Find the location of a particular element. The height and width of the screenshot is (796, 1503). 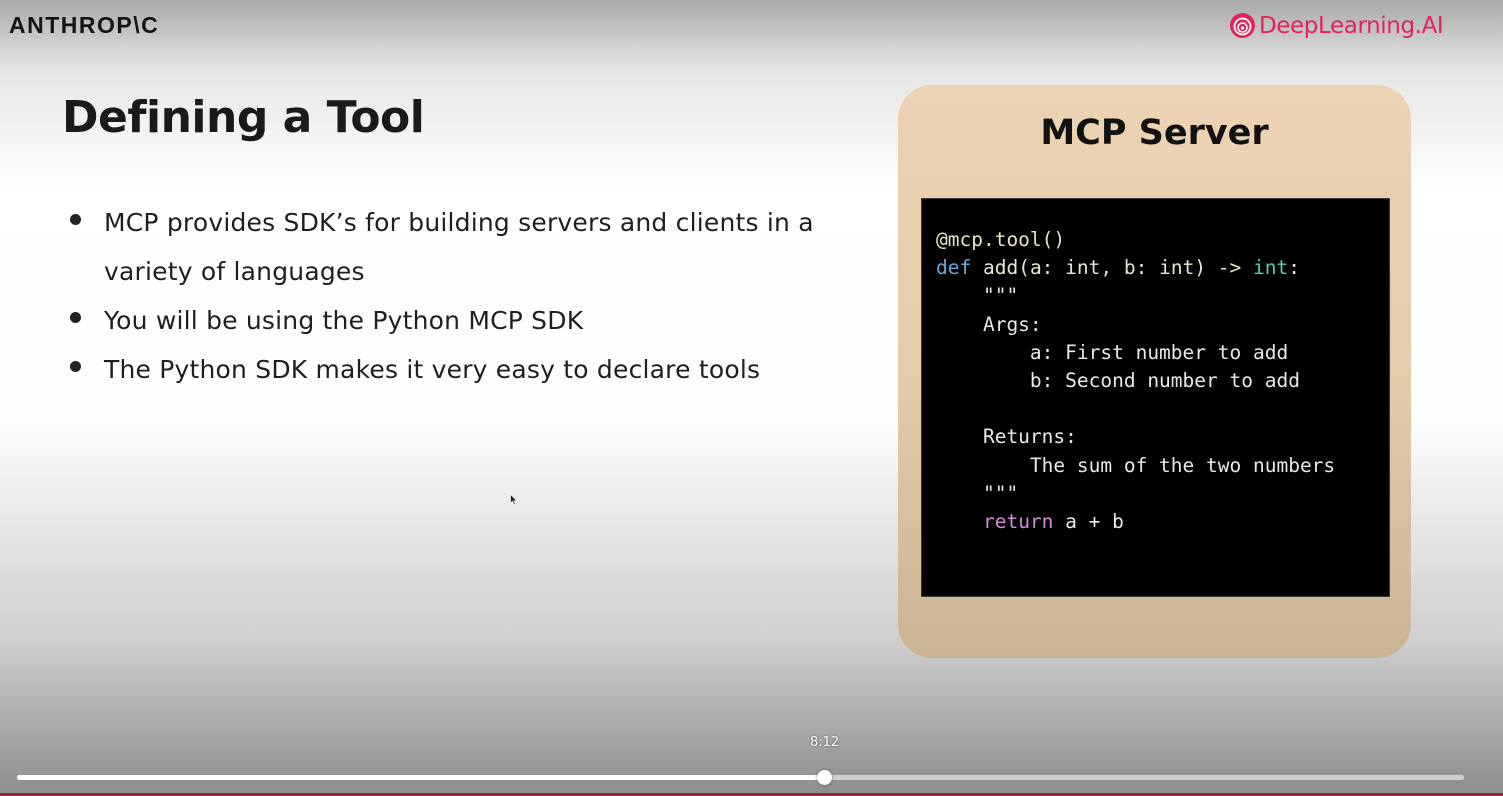

bullet-item: You will be using the Python MCP SDK is located at coordinates (448, 320).